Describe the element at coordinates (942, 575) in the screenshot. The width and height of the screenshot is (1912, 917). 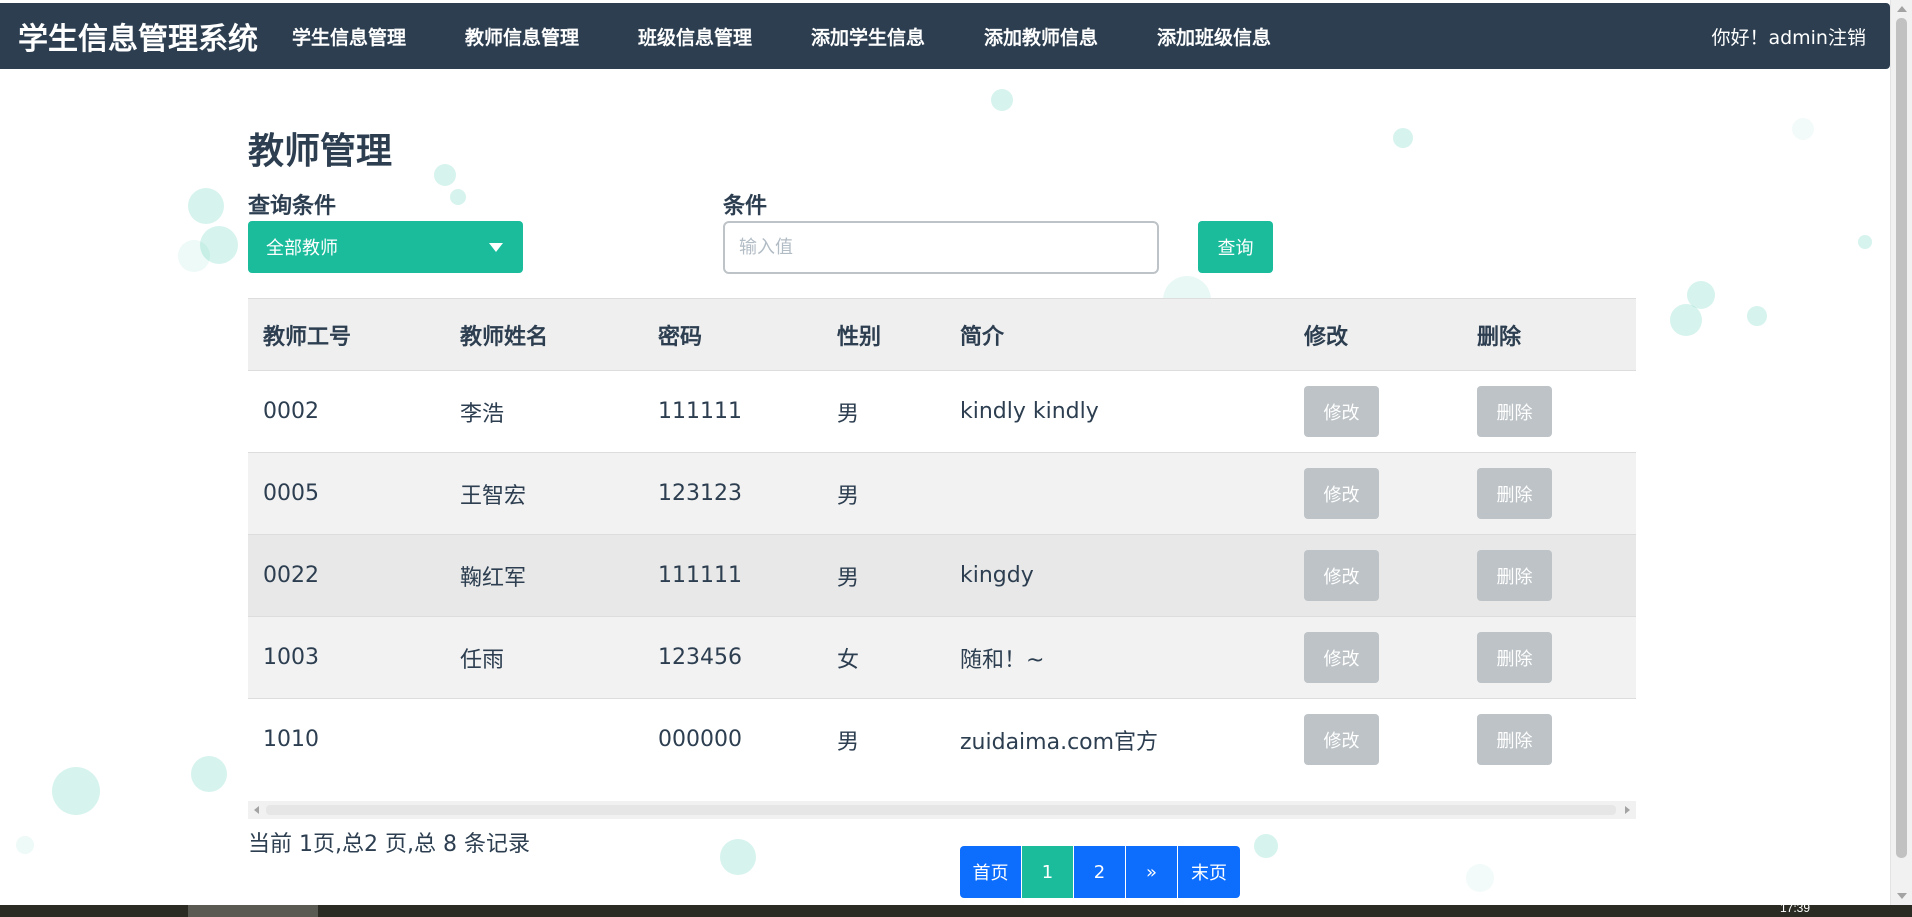
I see `table-row: 0022 鞠红军 111111 男 kingdy 修改 删除` at that location.